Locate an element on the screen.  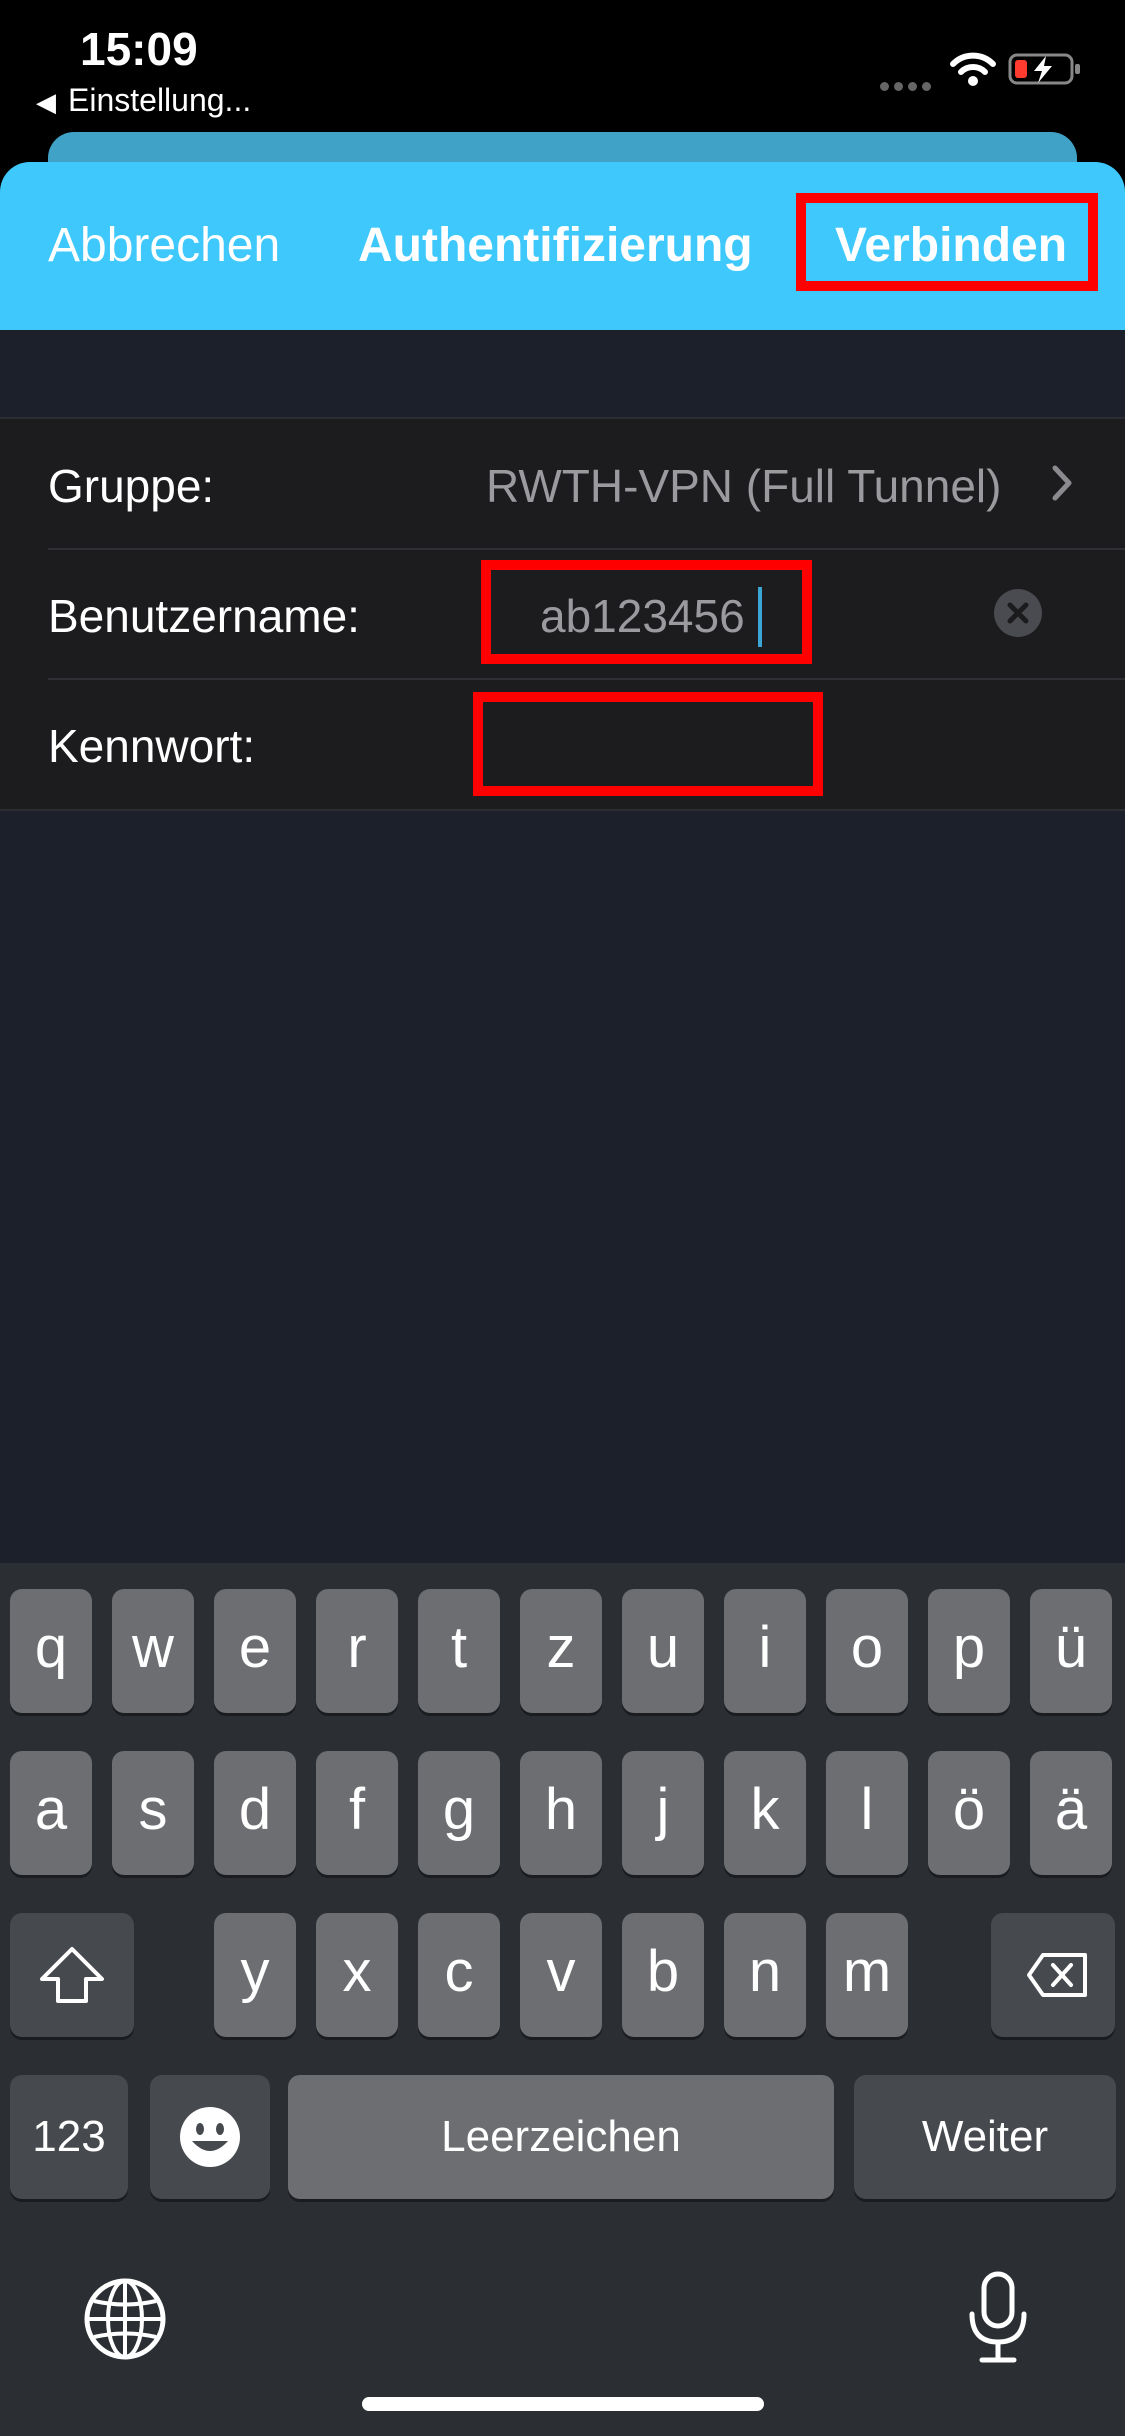
username-label: Benutzername: is located at coordinates (204, 616).